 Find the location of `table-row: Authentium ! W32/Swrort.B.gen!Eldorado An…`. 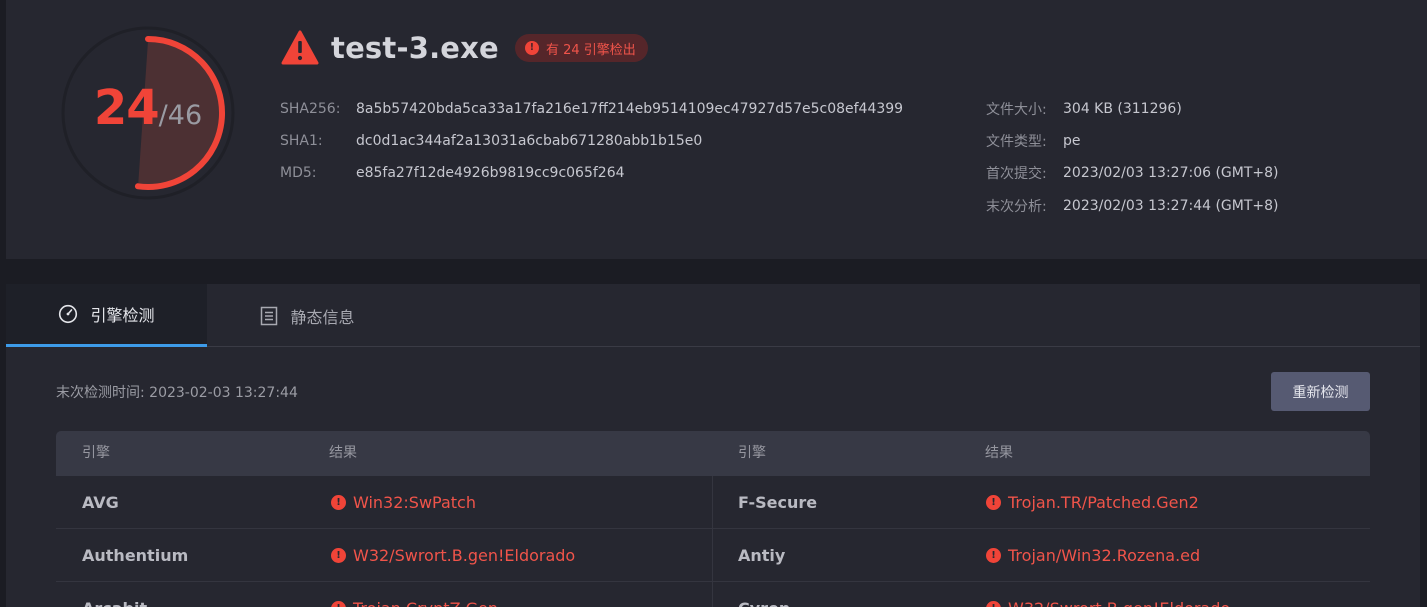

table-row: Authentium ! W32/Swrort.B.gen!Eldorado An… is located at coordinates (713, 555).